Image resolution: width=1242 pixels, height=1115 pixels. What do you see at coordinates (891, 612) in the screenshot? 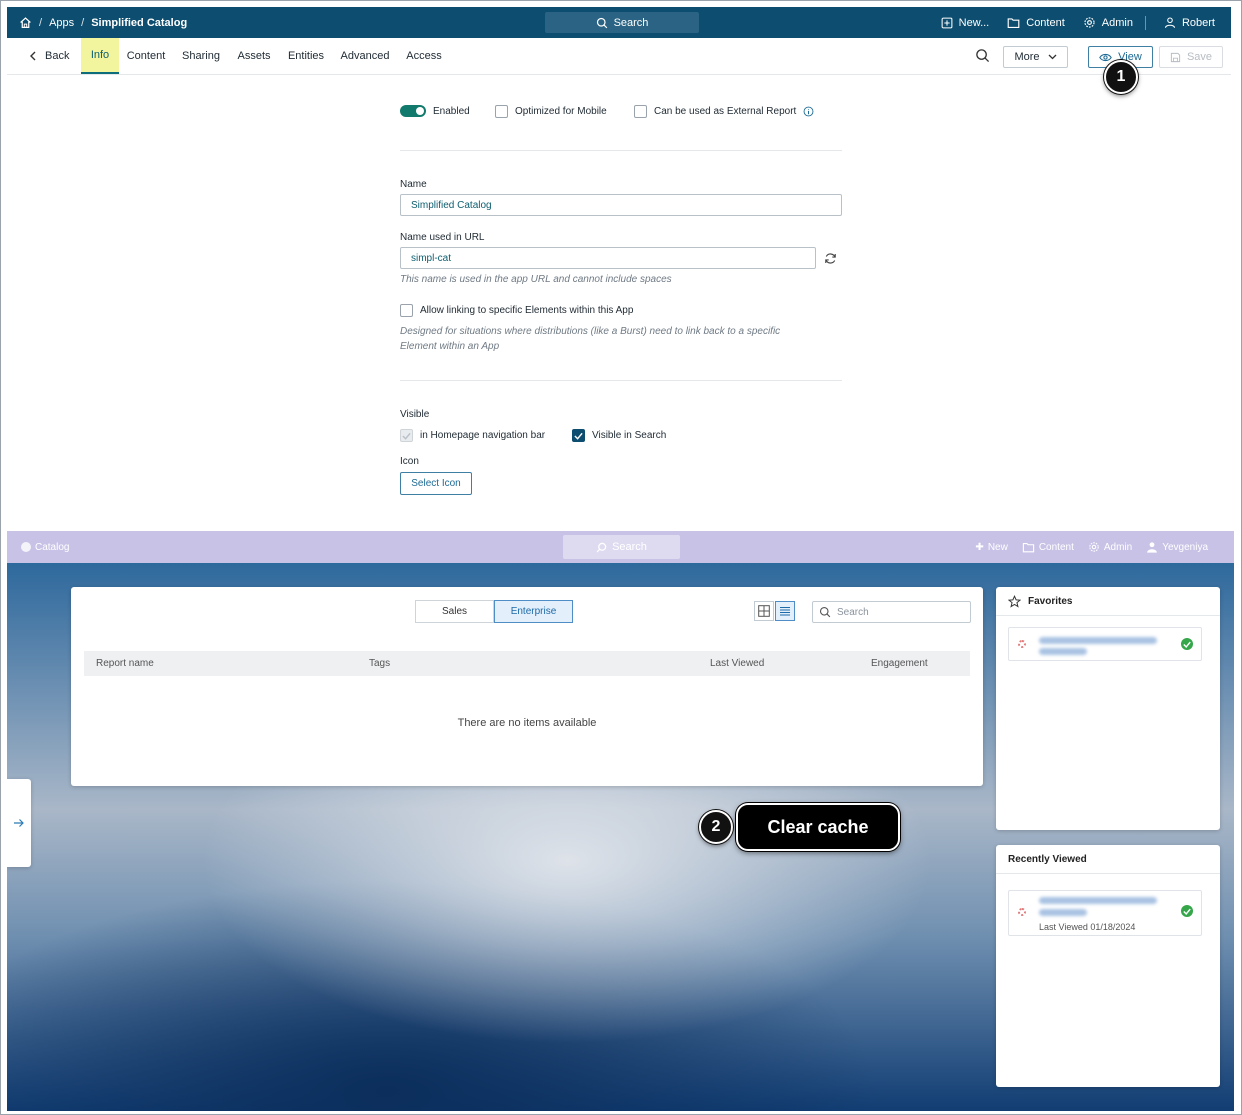
I see `reports-search-input: Search` at bounding box center [891, 612].